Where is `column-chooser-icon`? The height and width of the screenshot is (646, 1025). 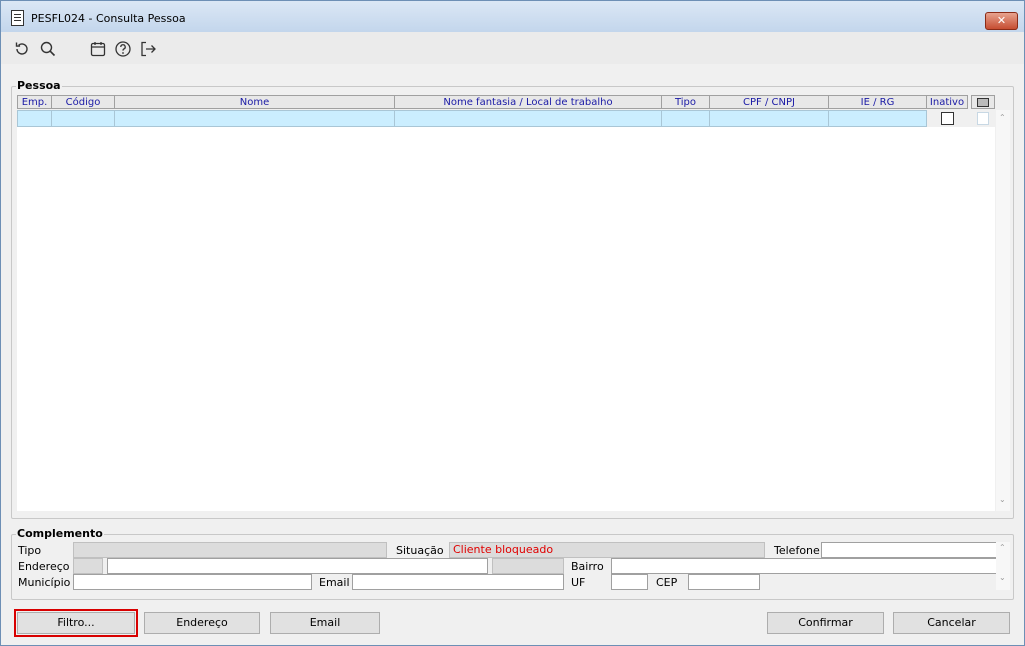 column-chooser-icon is located at coordinates (983, 102).